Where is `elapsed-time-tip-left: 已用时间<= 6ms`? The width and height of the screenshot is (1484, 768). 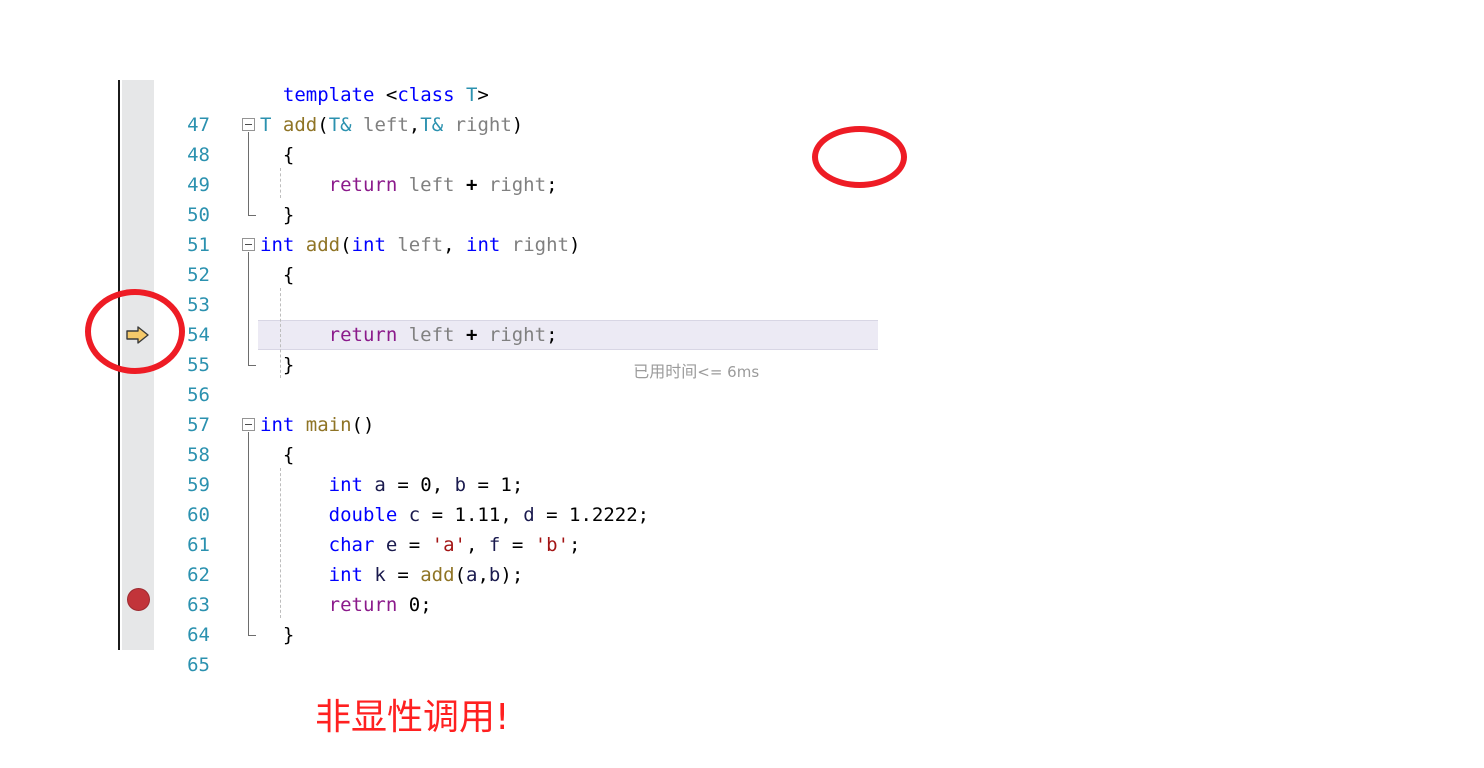 elapsed-time-tip-left: 已用时间<= 6ms is located at coordinates (678, 371).